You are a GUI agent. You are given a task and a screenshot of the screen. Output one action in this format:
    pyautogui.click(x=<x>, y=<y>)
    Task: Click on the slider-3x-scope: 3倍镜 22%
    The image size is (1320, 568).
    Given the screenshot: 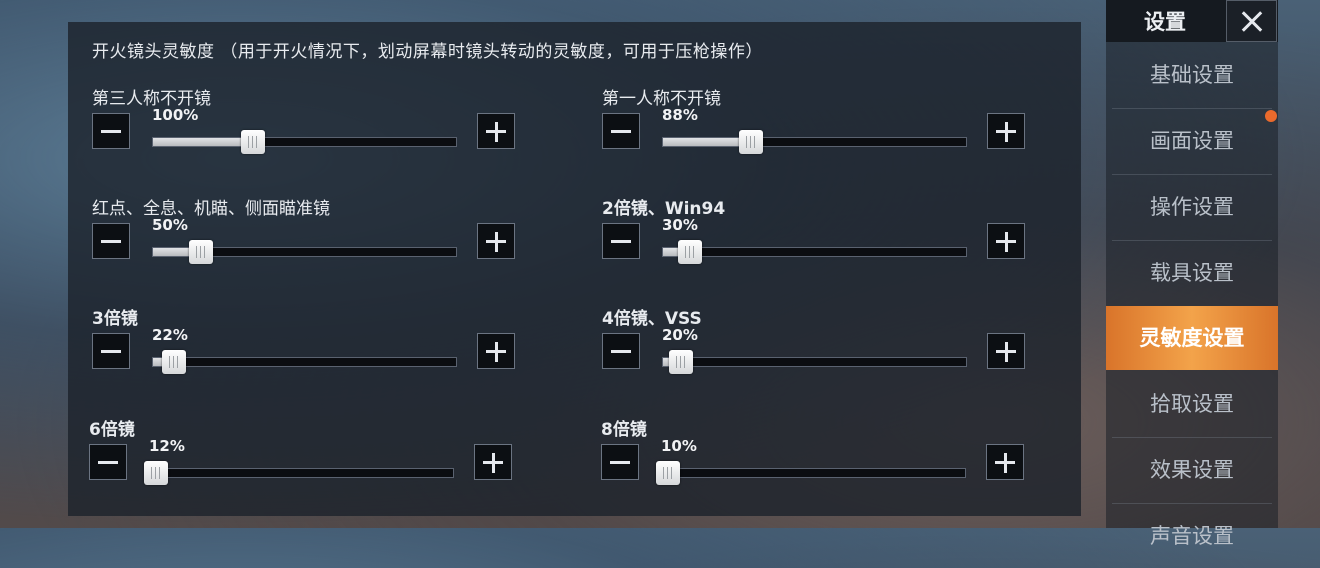 What is the action you would take?
    pyautogui.click(x=312, y=359)
    